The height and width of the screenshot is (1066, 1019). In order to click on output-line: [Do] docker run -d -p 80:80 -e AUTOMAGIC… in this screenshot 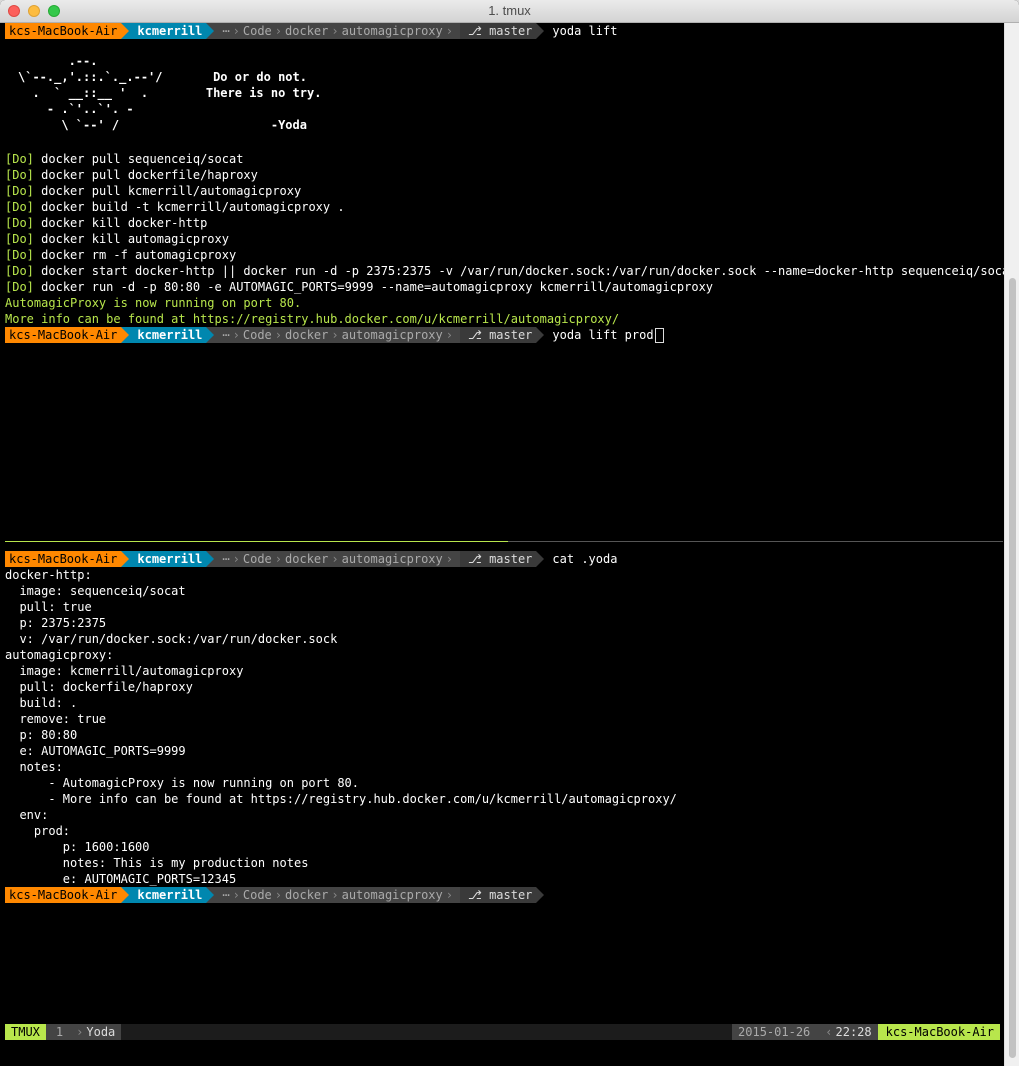, I will do `click(359, 287)`.